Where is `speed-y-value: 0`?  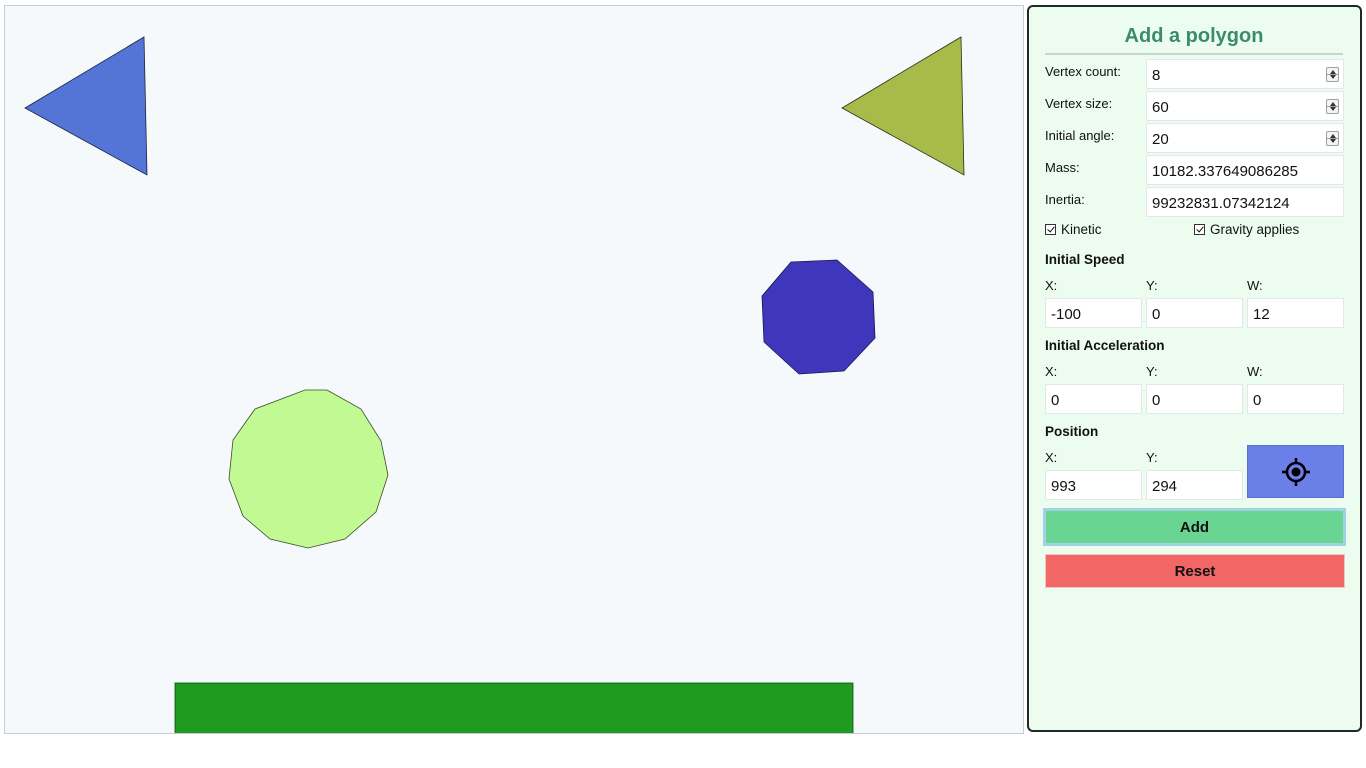 speed-y-value: 0 is located at coordinates (1156, 314).